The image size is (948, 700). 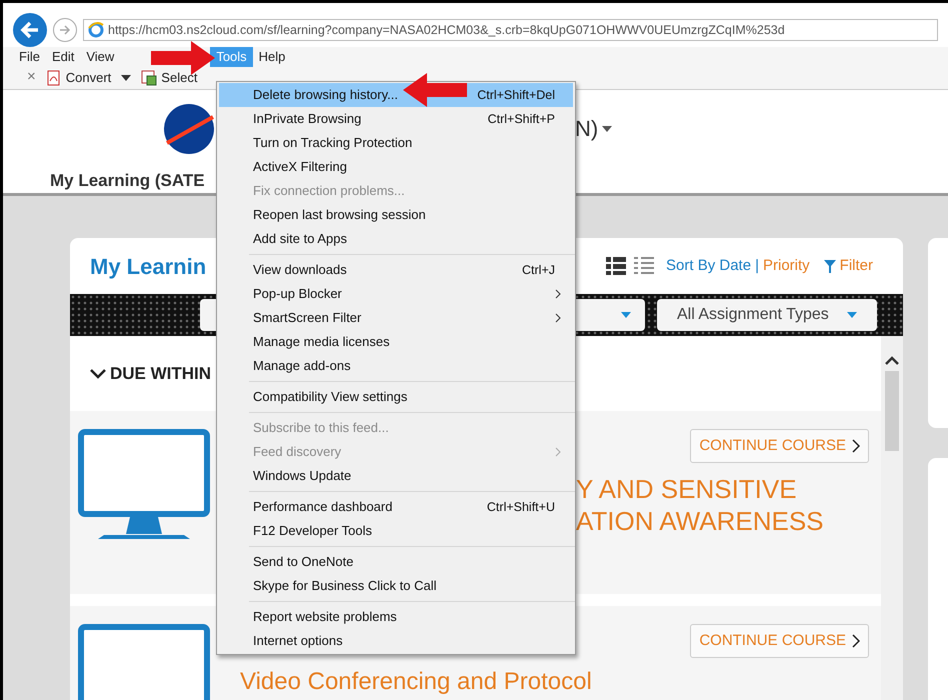 I want to click on course-title: Video Conferencing and Protocol, so click(x=416, y=682).